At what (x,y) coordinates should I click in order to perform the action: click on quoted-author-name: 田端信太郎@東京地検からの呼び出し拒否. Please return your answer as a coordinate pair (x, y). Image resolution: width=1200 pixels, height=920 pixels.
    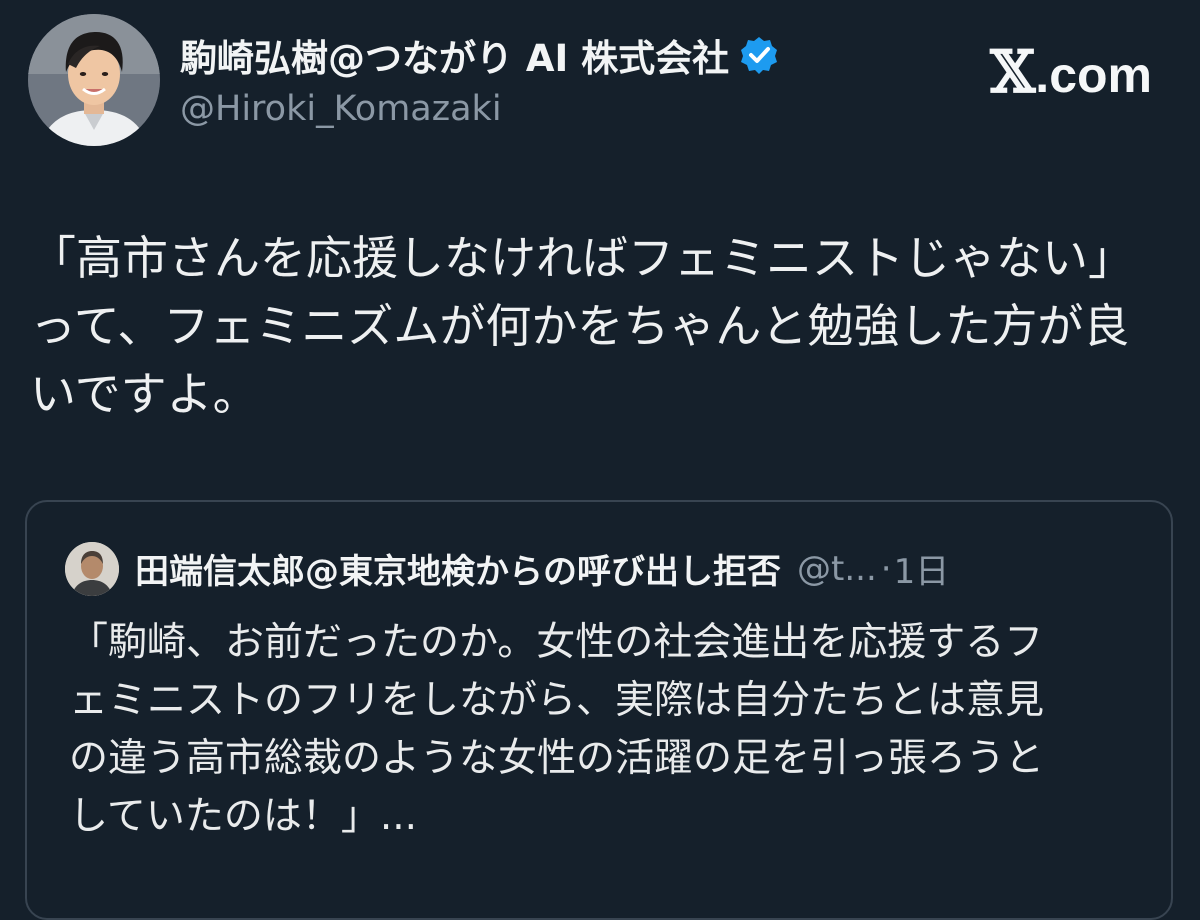
    Looking at the image, I should click on (458, 568).